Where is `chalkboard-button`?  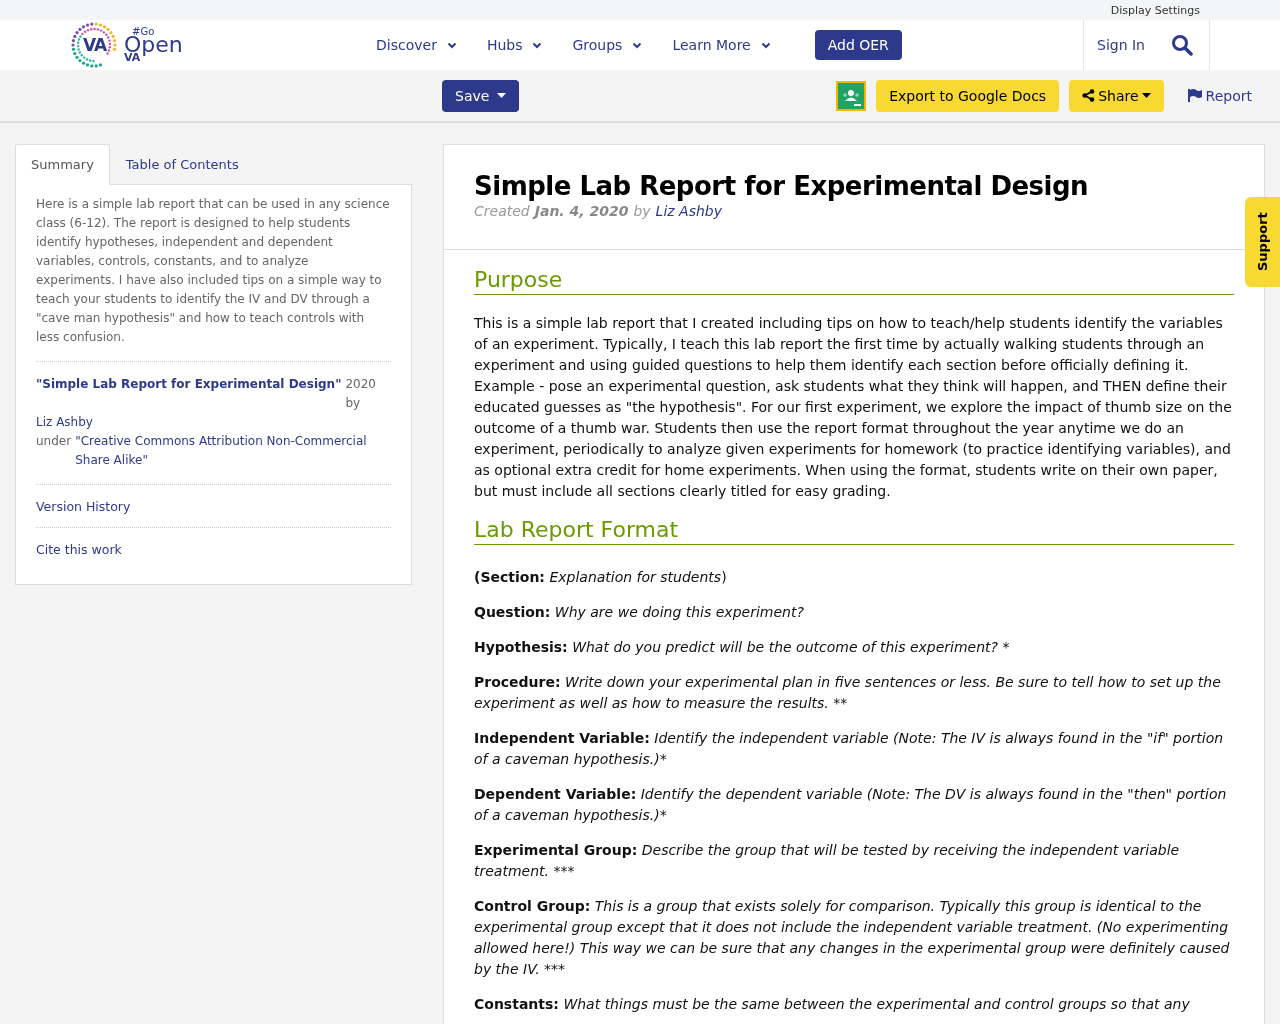
chalkboard-button is located at coordinates (851, 95).